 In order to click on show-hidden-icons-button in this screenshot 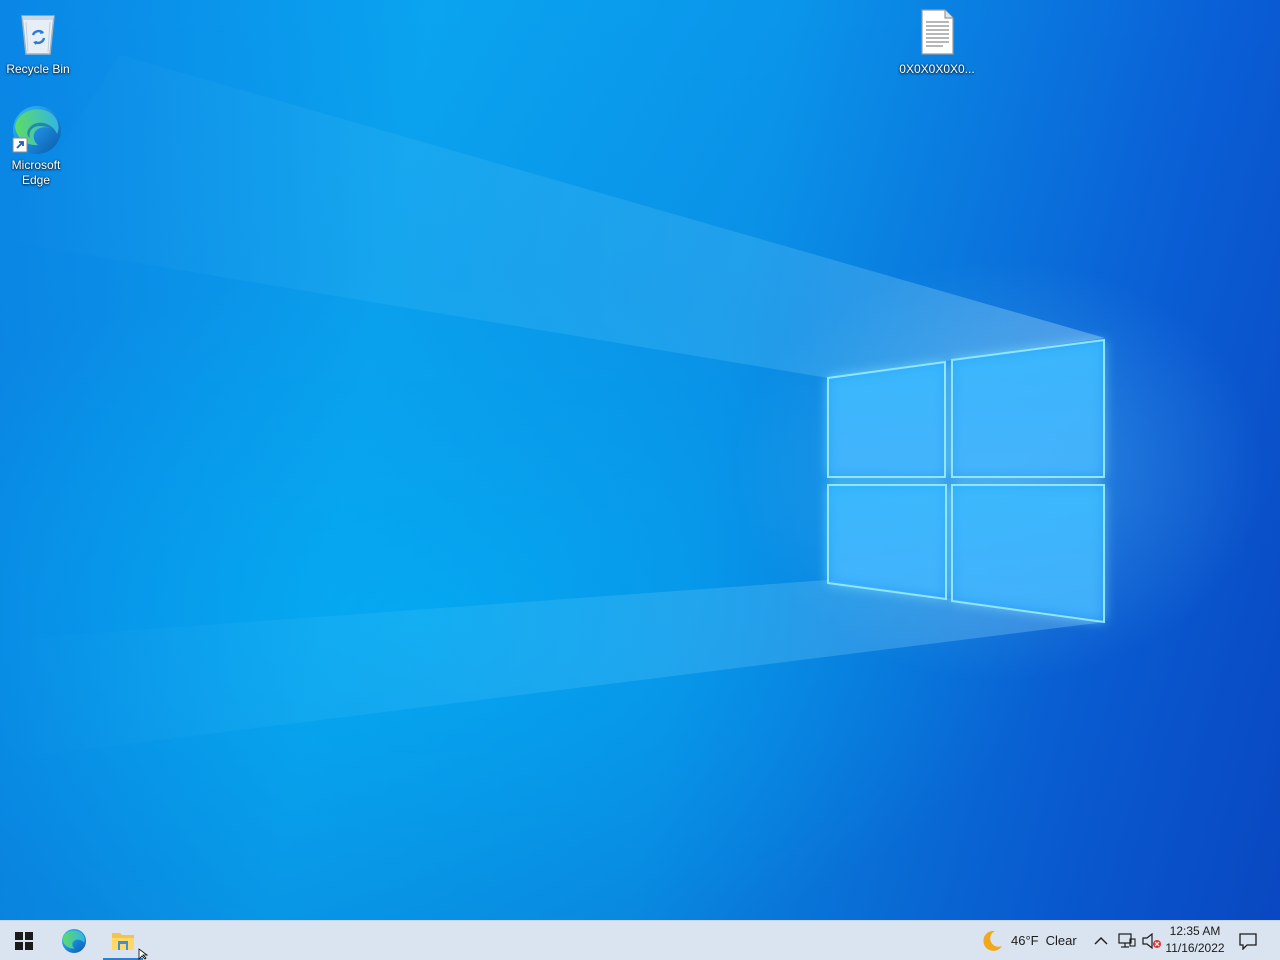, I will do `click(1101, 940)`.